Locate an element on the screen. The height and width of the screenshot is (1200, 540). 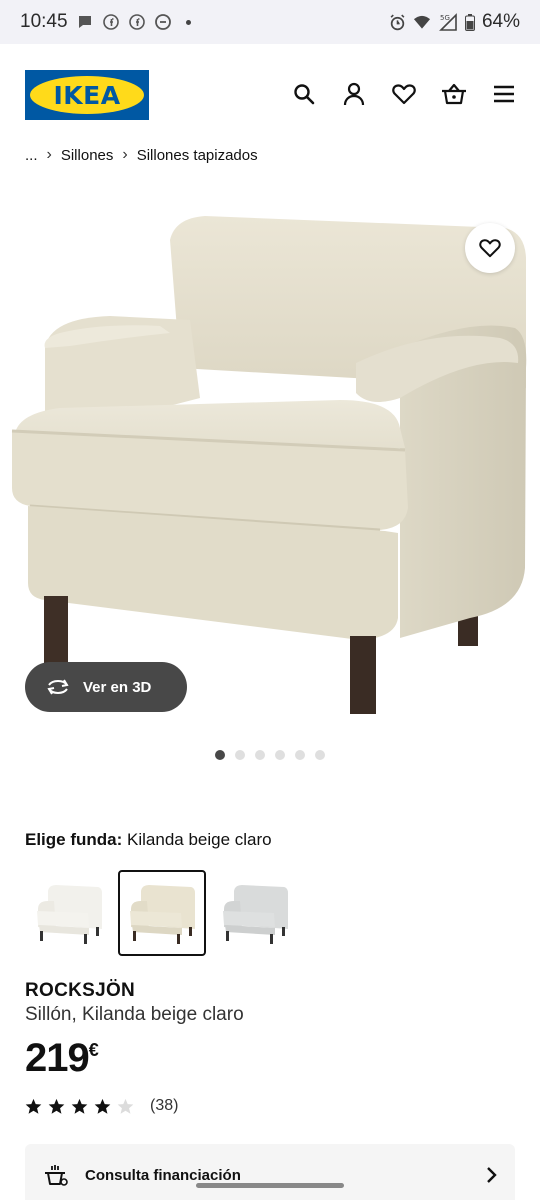
armchair-thumbnail-white is located at coordinates (69, 914).